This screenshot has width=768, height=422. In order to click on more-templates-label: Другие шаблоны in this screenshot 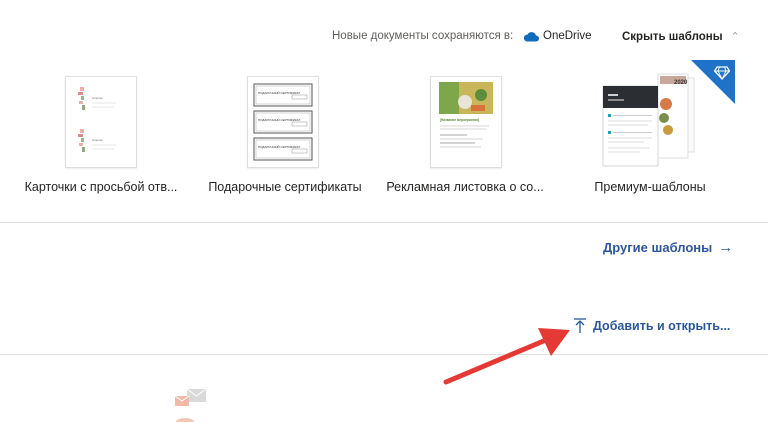, I will do `click(658, 247)`.